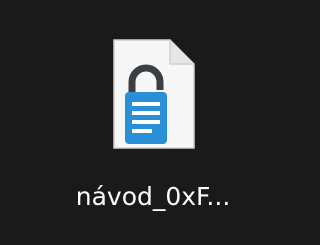  What do you see at coordinates (154, 94) in the screenshot?
I see `encrypted-document-icon` at bounding box center [154, 94].